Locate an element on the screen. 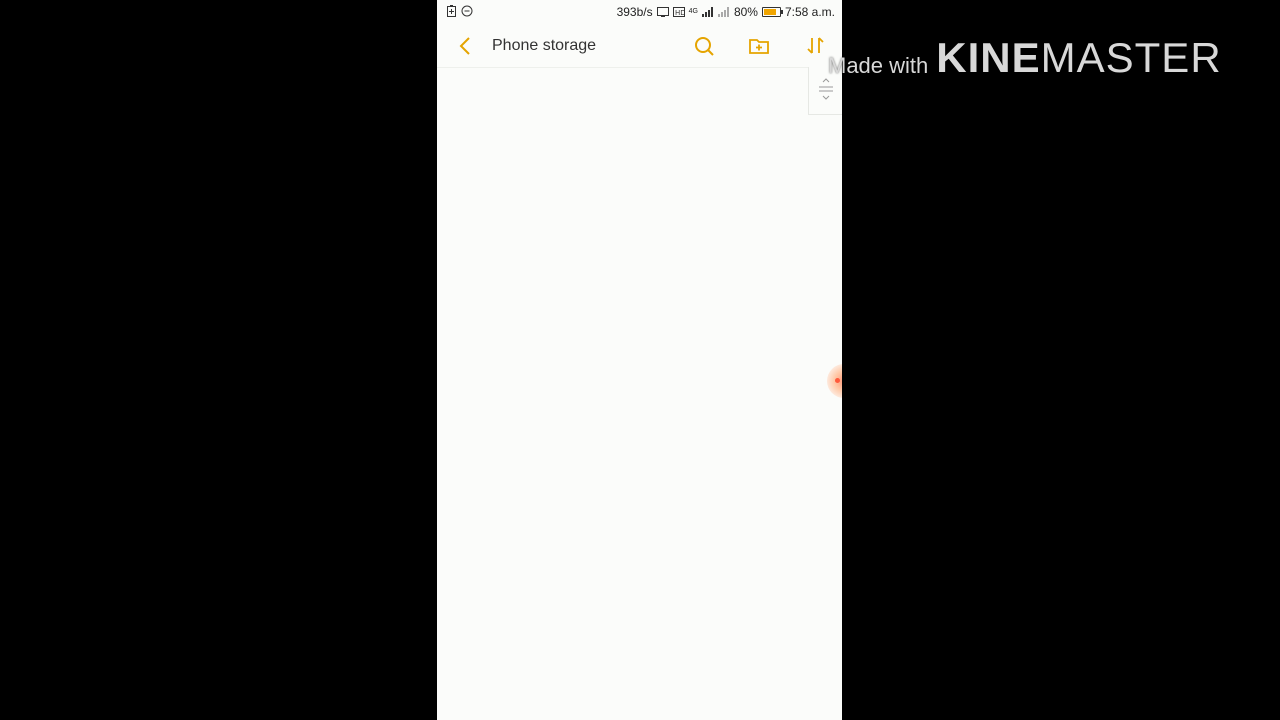  signal-sim2-icon is located at coordinates (723, 12).